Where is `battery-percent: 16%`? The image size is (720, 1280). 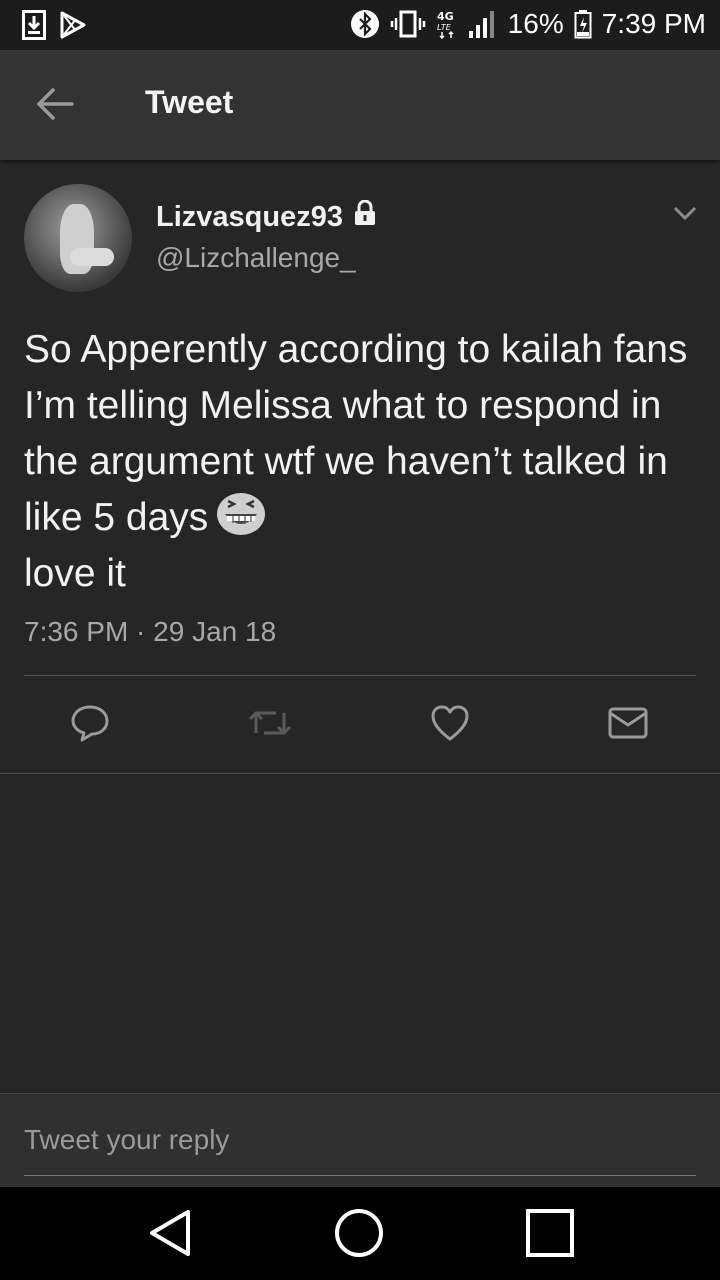
battery-percent: 16% is located at coordinates (535, 23).